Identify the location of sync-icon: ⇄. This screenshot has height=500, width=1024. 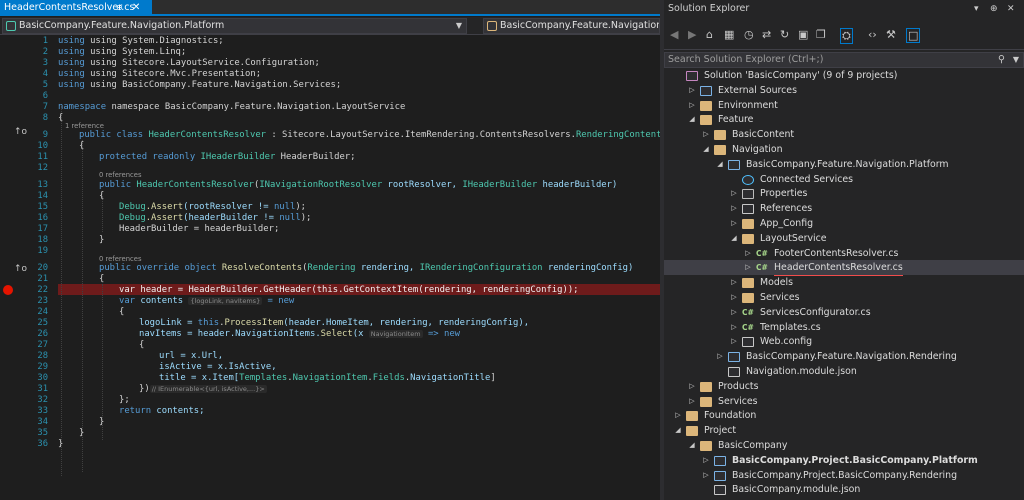
(766, 34).